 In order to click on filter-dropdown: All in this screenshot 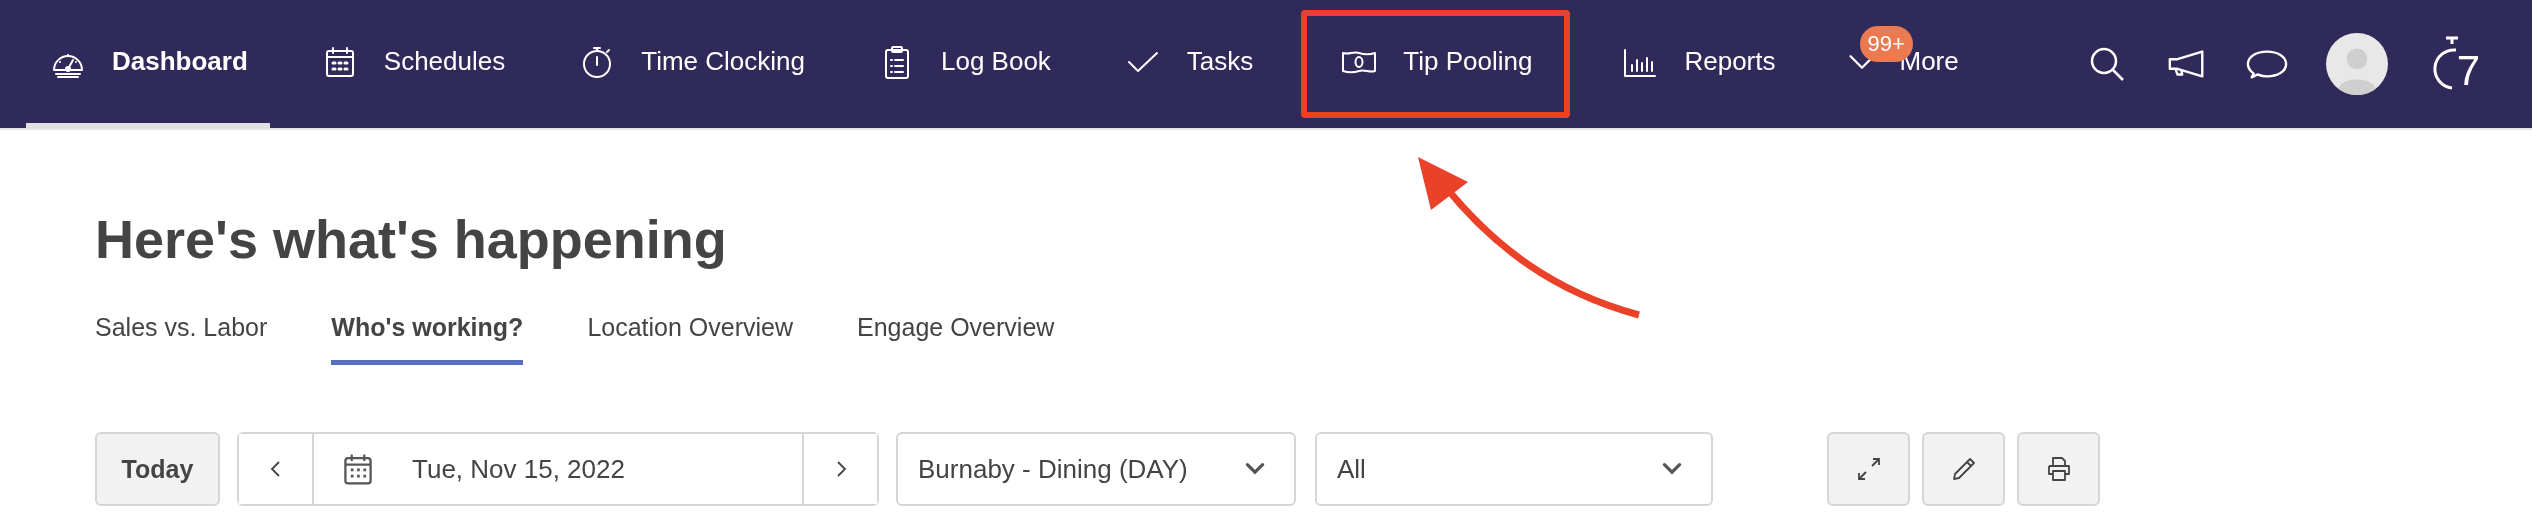, I will do `click(1514, 469)`.